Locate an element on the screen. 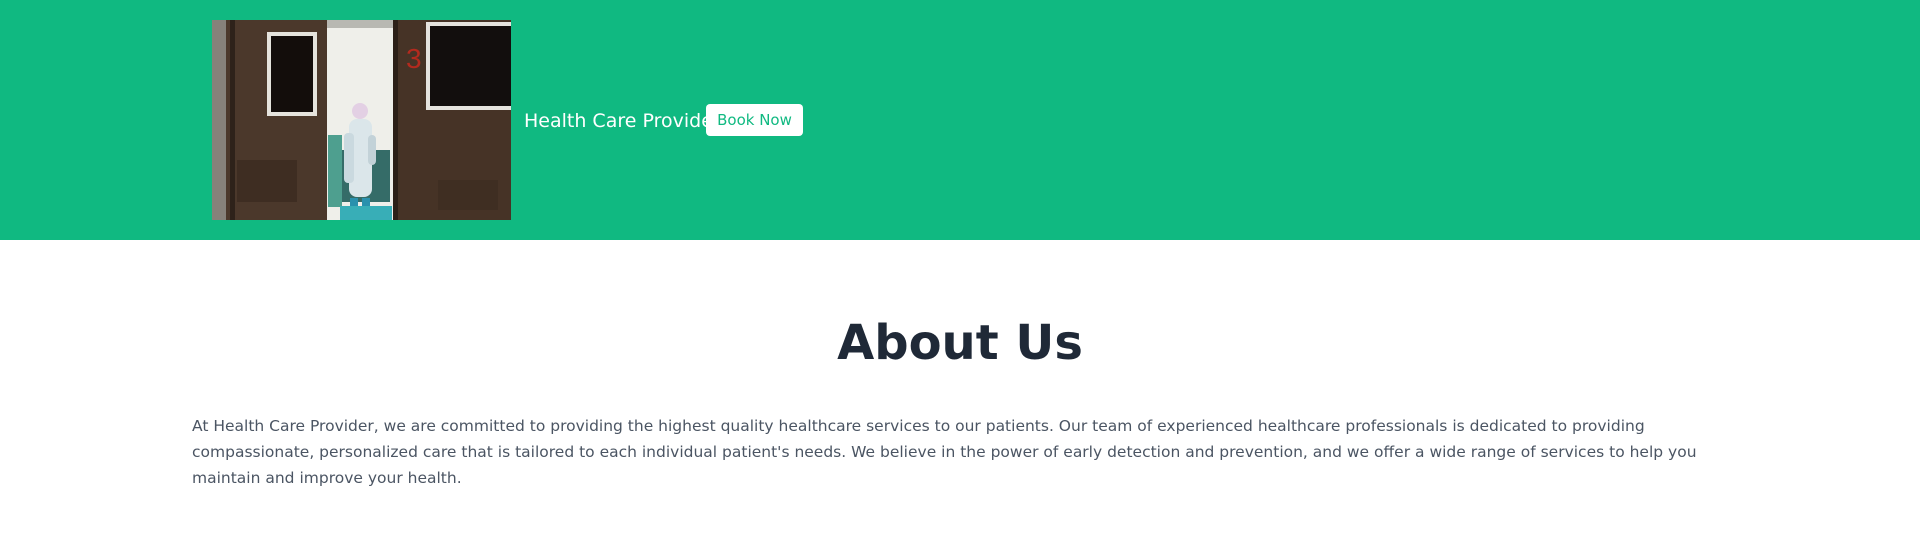 This screenshot has width=1920, height=560. about-title: About Us is located at coordinates (960, 343).